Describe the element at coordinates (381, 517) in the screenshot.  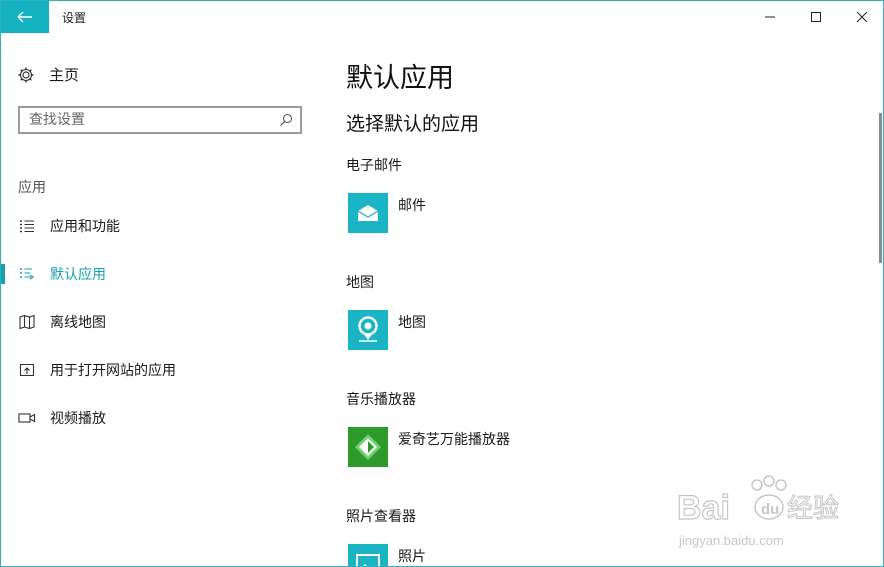
I see `category-label-photos: 照片查看器` at that location.